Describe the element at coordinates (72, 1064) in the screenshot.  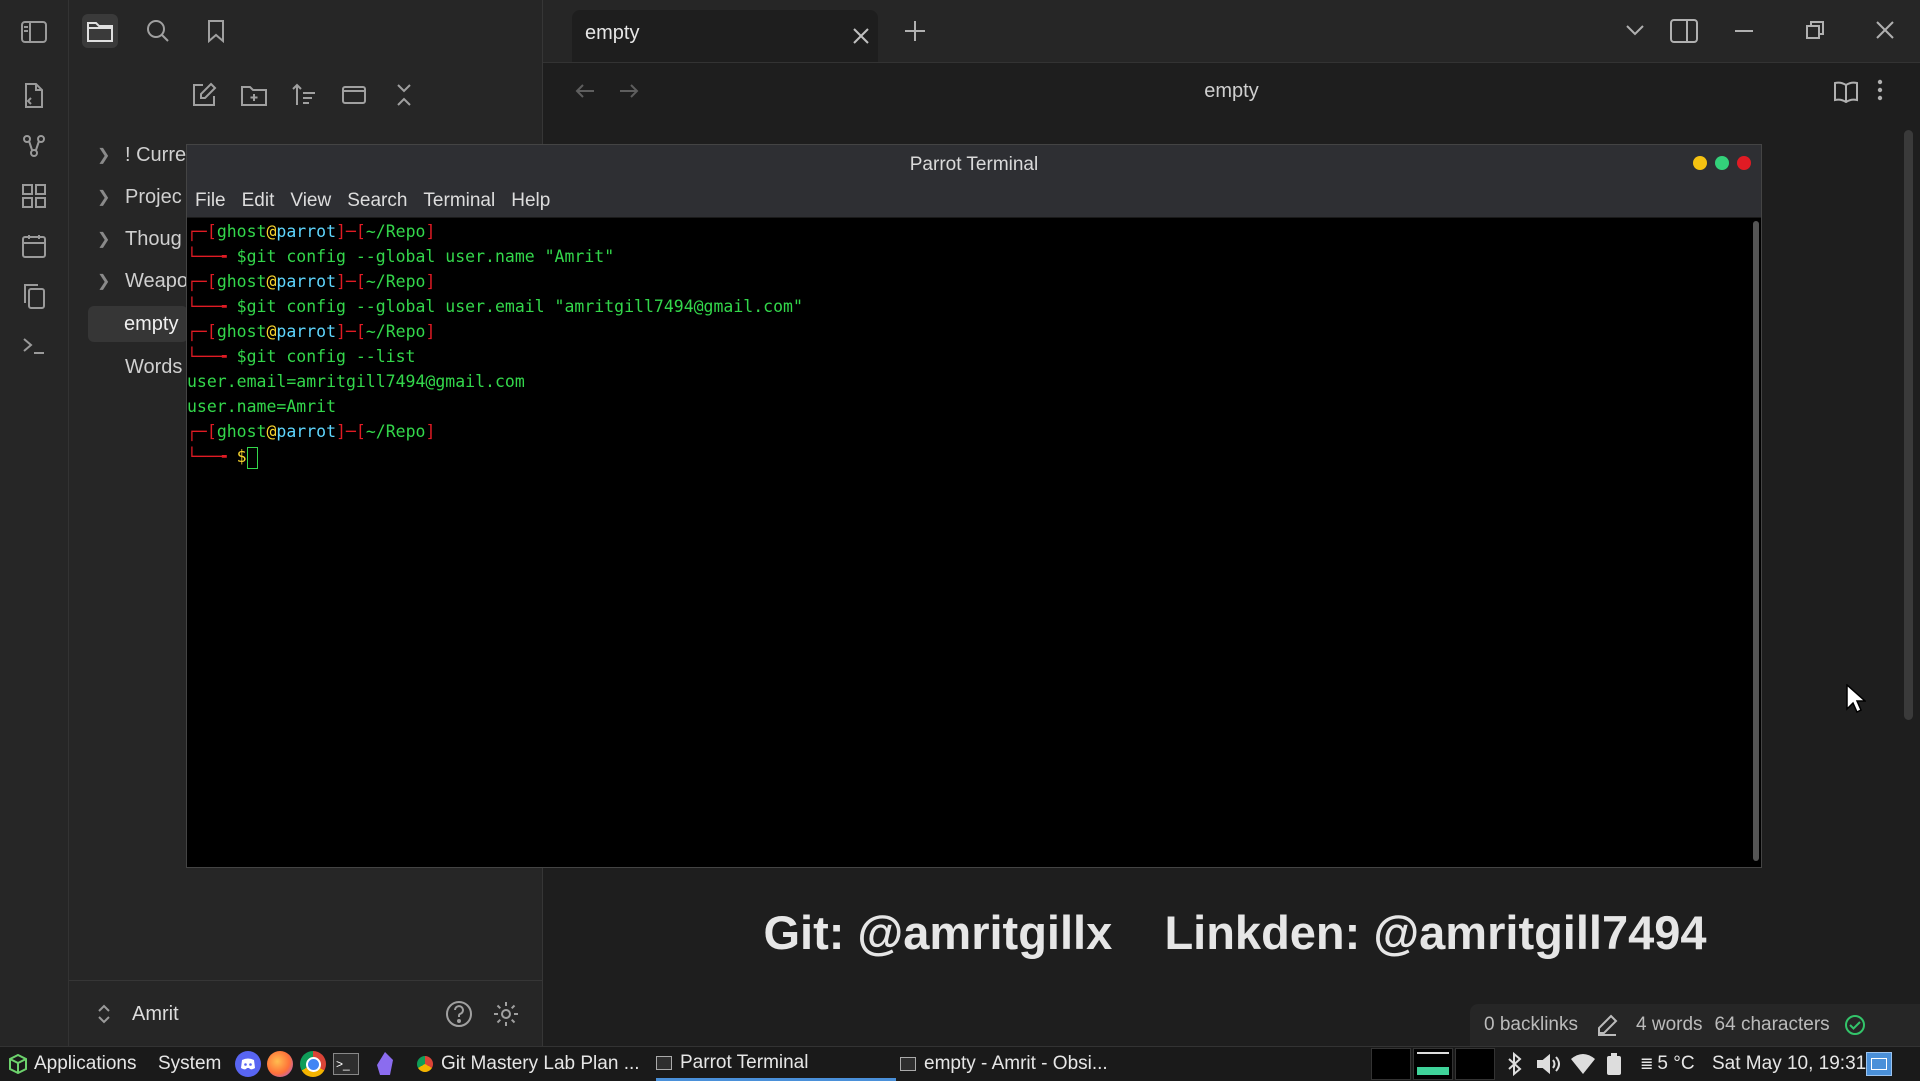
I see `applications-menu: Applications` at that location.